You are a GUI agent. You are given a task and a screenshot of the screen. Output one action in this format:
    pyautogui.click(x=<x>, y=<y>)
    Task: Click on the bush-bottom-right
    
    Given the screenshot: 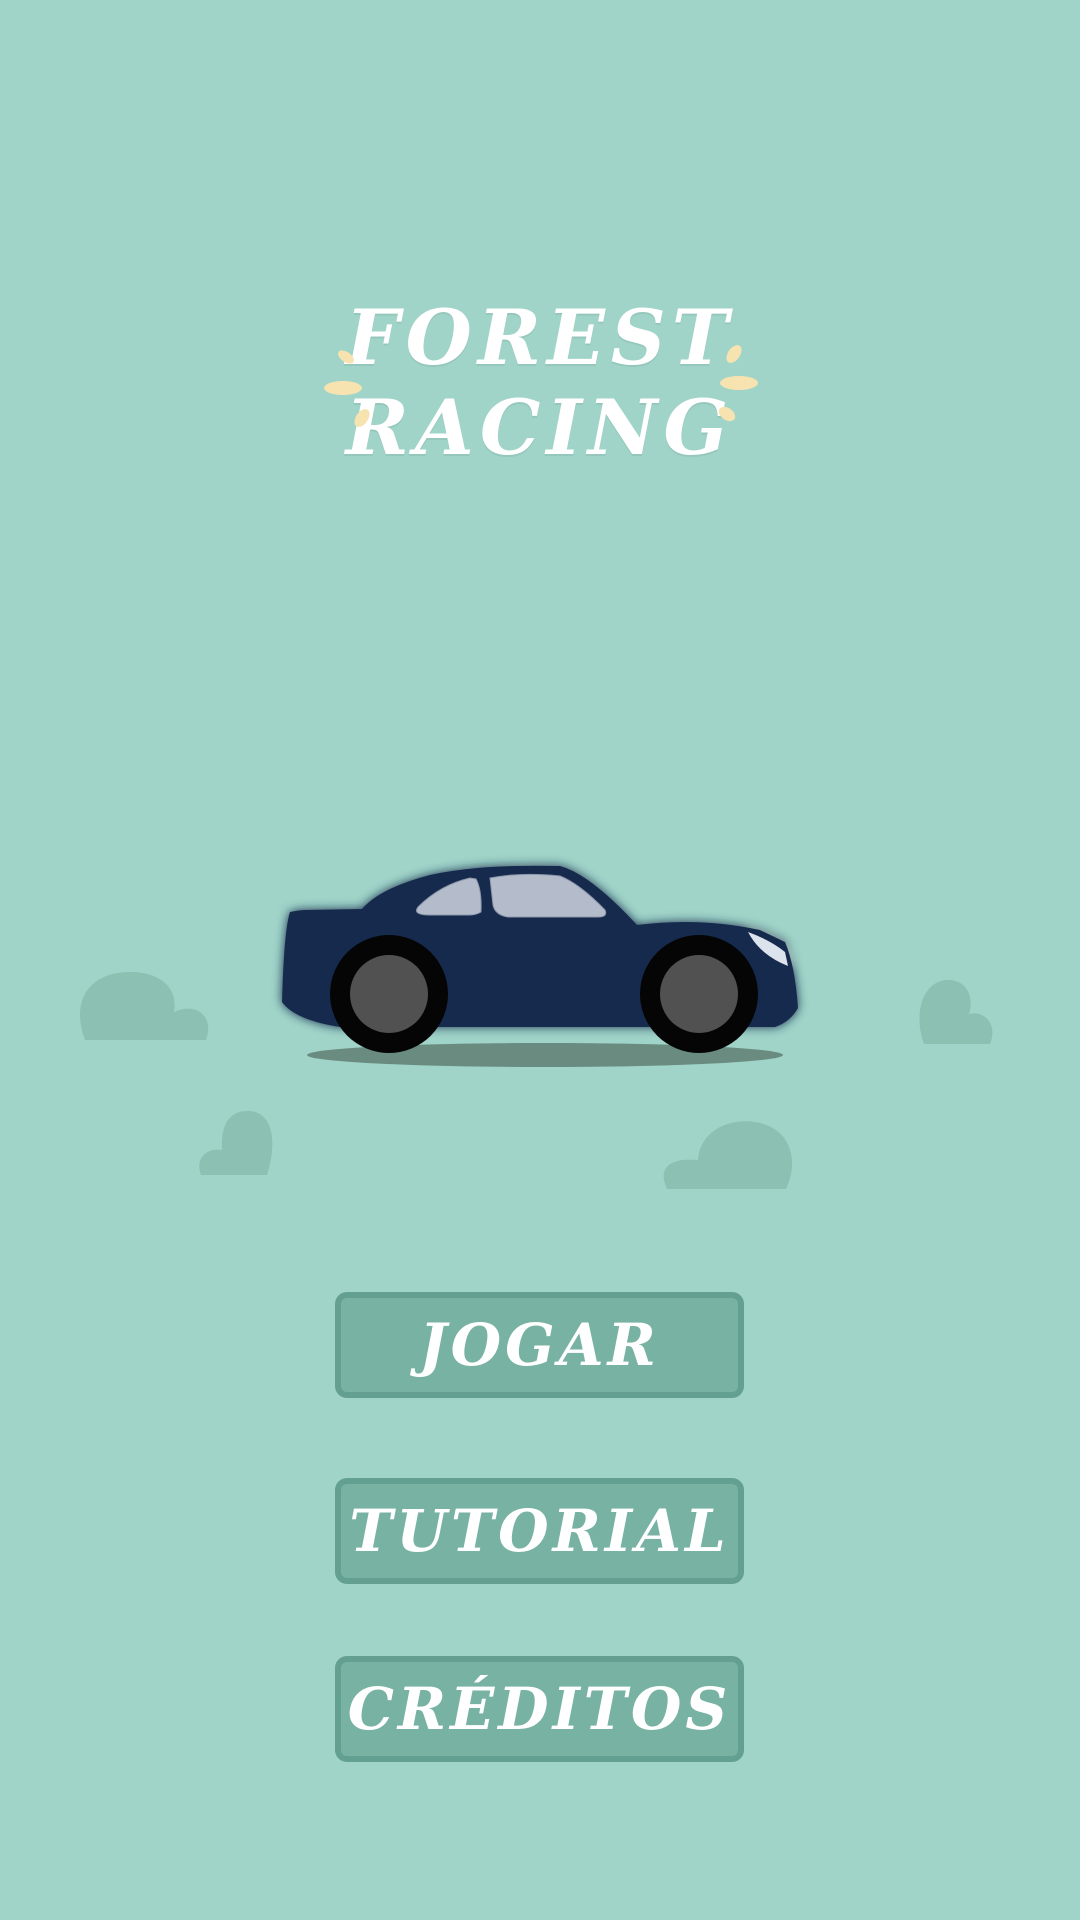 What is the action you would take?
    pyautogui.click(x=728, y=1155)
    